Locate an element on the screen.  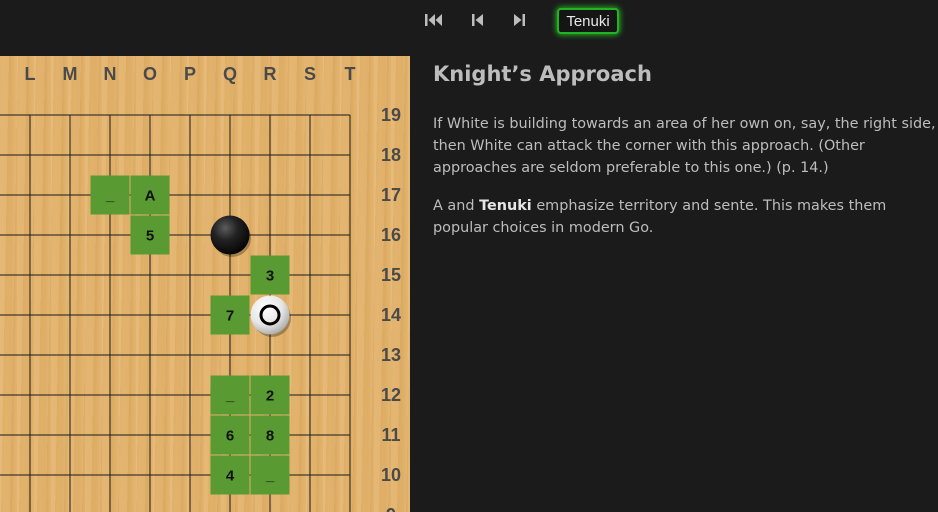
row-label-15: 15 is located at coordinates (391, 275).